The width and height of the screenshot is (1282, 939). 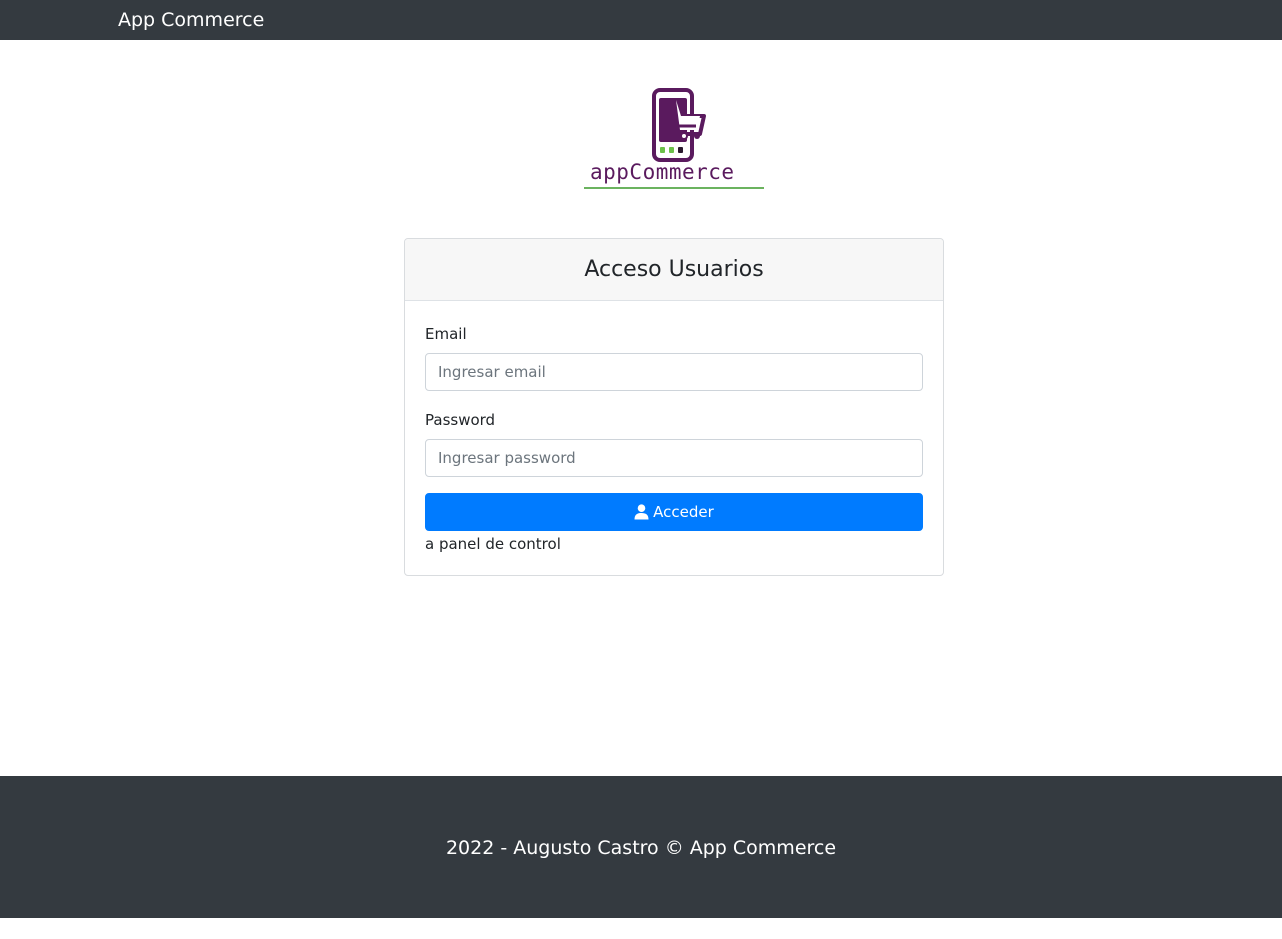 I want to click on logo-wordmark: appCommerce, so click(x=662, y=172).